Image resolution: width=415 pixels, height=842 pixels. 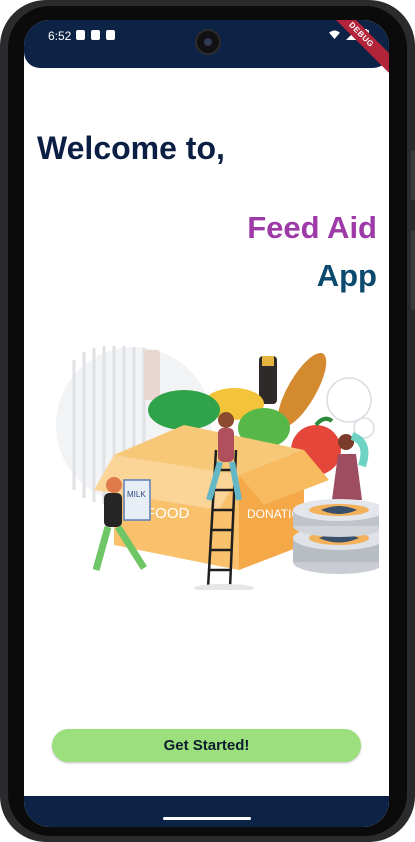 I want to click on shield-icon, so click(x=80, y=35).